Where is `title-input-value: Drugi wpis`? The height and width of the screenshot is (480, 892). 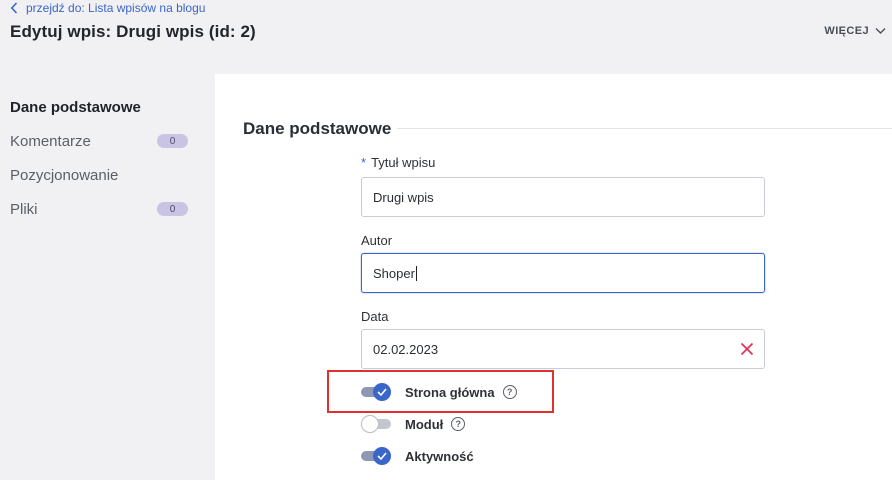 title-input-value: Drugi wpis is located at coordinates (403, 197).